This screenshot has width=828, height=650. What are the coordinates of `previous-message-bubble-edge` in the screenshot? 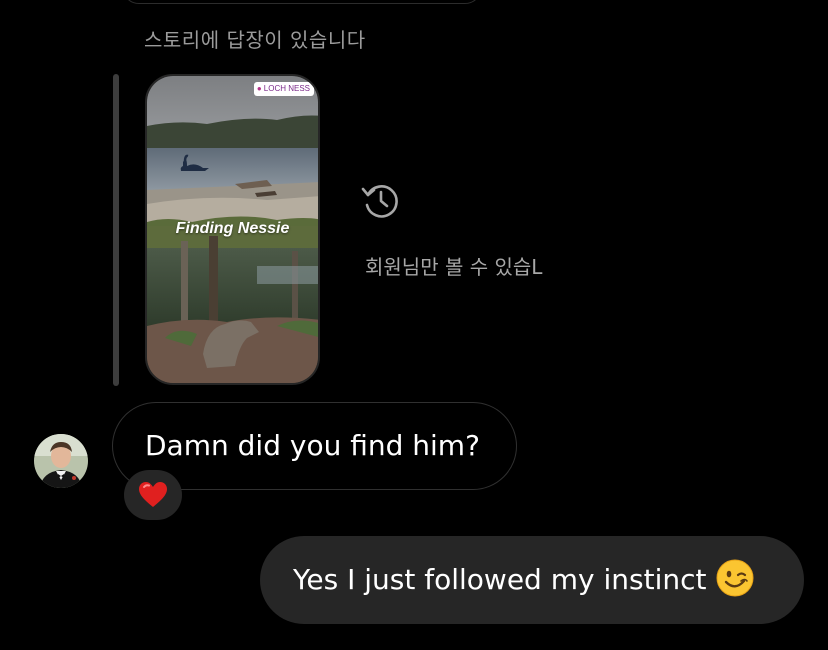 It's located at (302, 2).